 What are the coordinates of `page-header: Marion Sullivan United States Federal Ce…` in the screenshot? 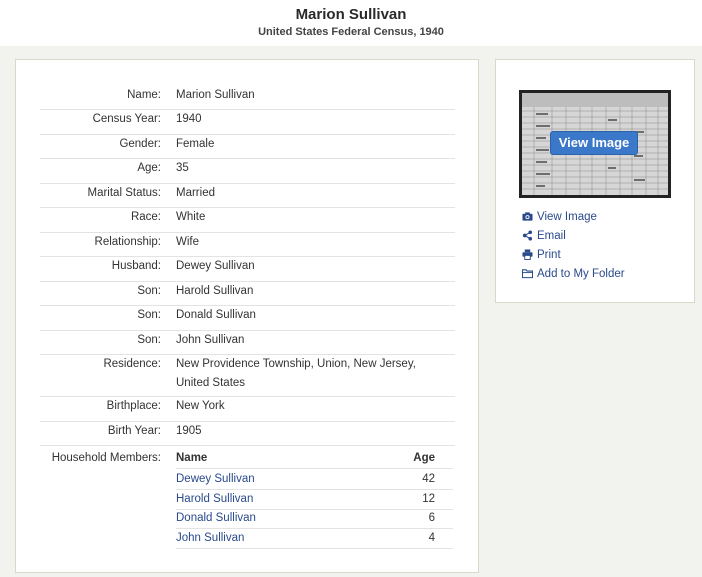 It's located at (351, 23).